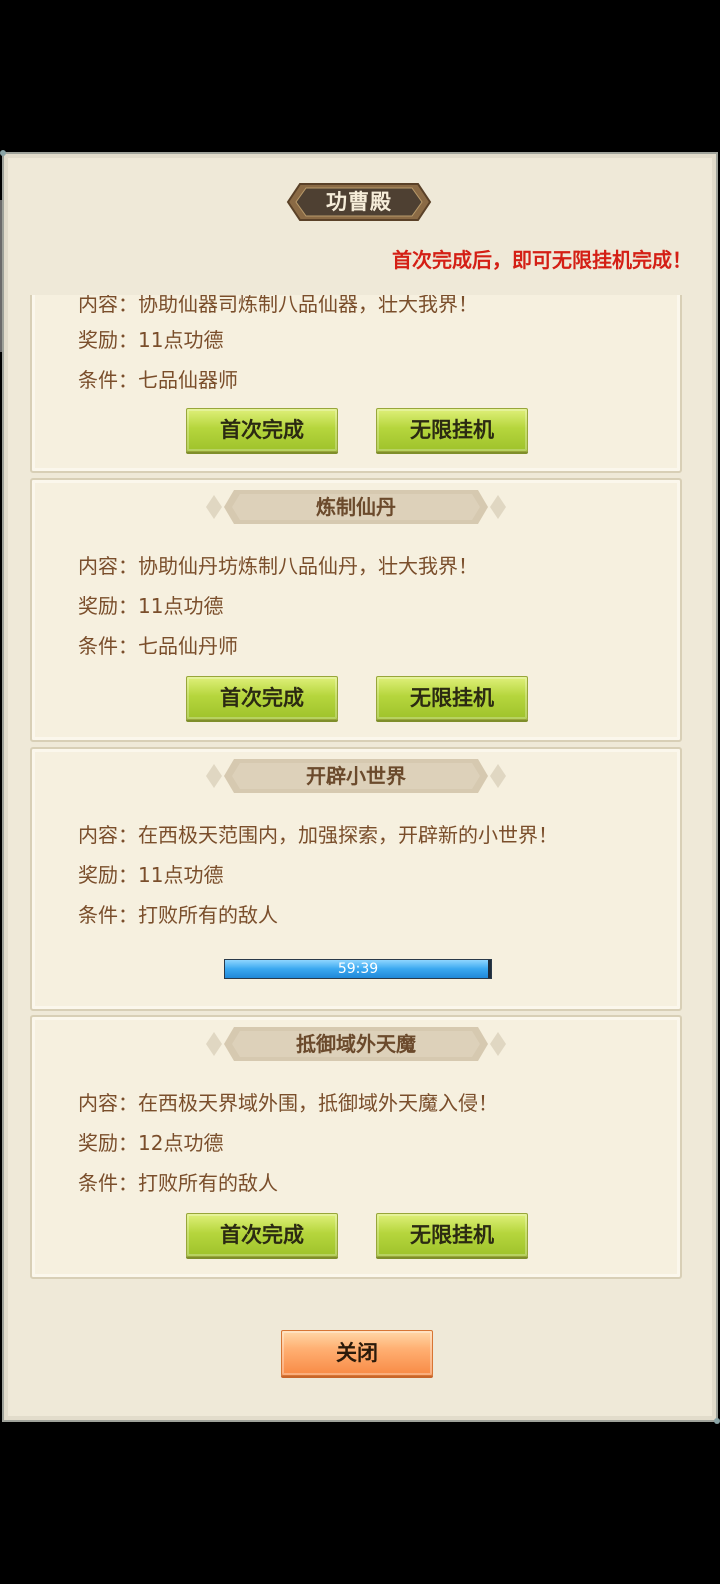  I want to click on close-button: 关闭, so click(357, 1353).